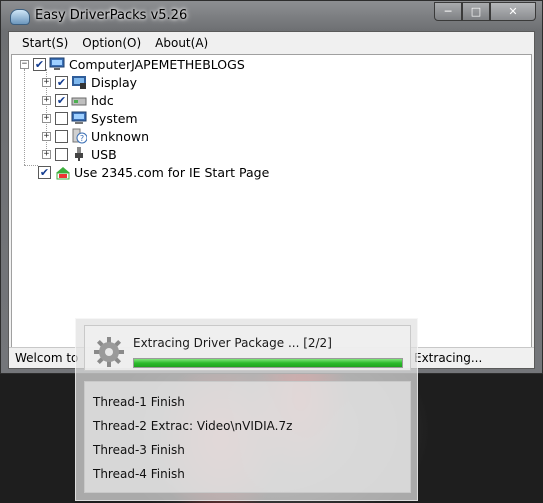  What do you see at coordinates (61, 118) in the screenshot?
I see `checkbox-system` at bounding box center [61, 118].